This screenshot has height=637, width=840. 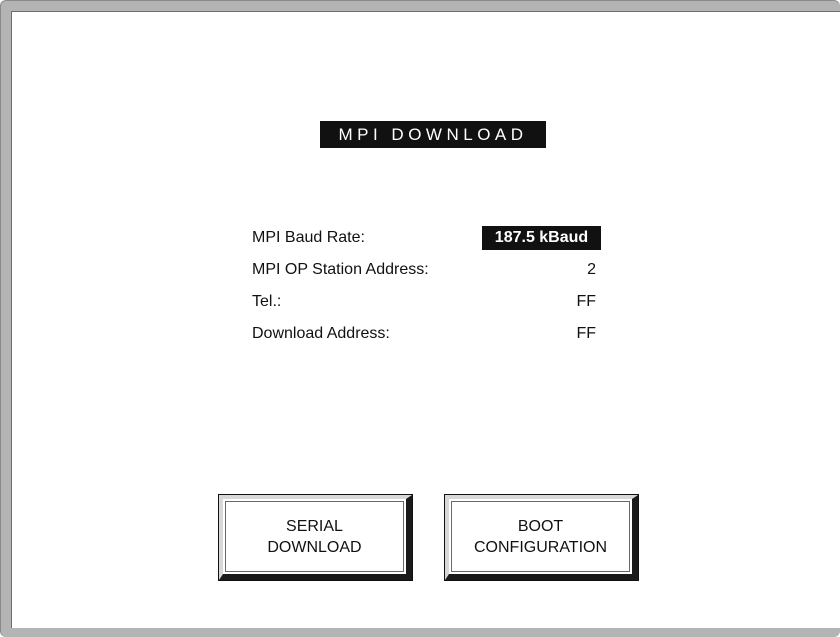 I want to click on baud-rate-value: 187.5 kBaud, so click(x=541, y=238).